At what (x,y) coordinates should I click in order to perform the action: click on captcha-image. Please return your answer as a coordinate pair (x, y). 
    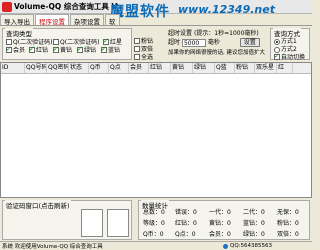
    Looking at the image, I should click on (92, 223).